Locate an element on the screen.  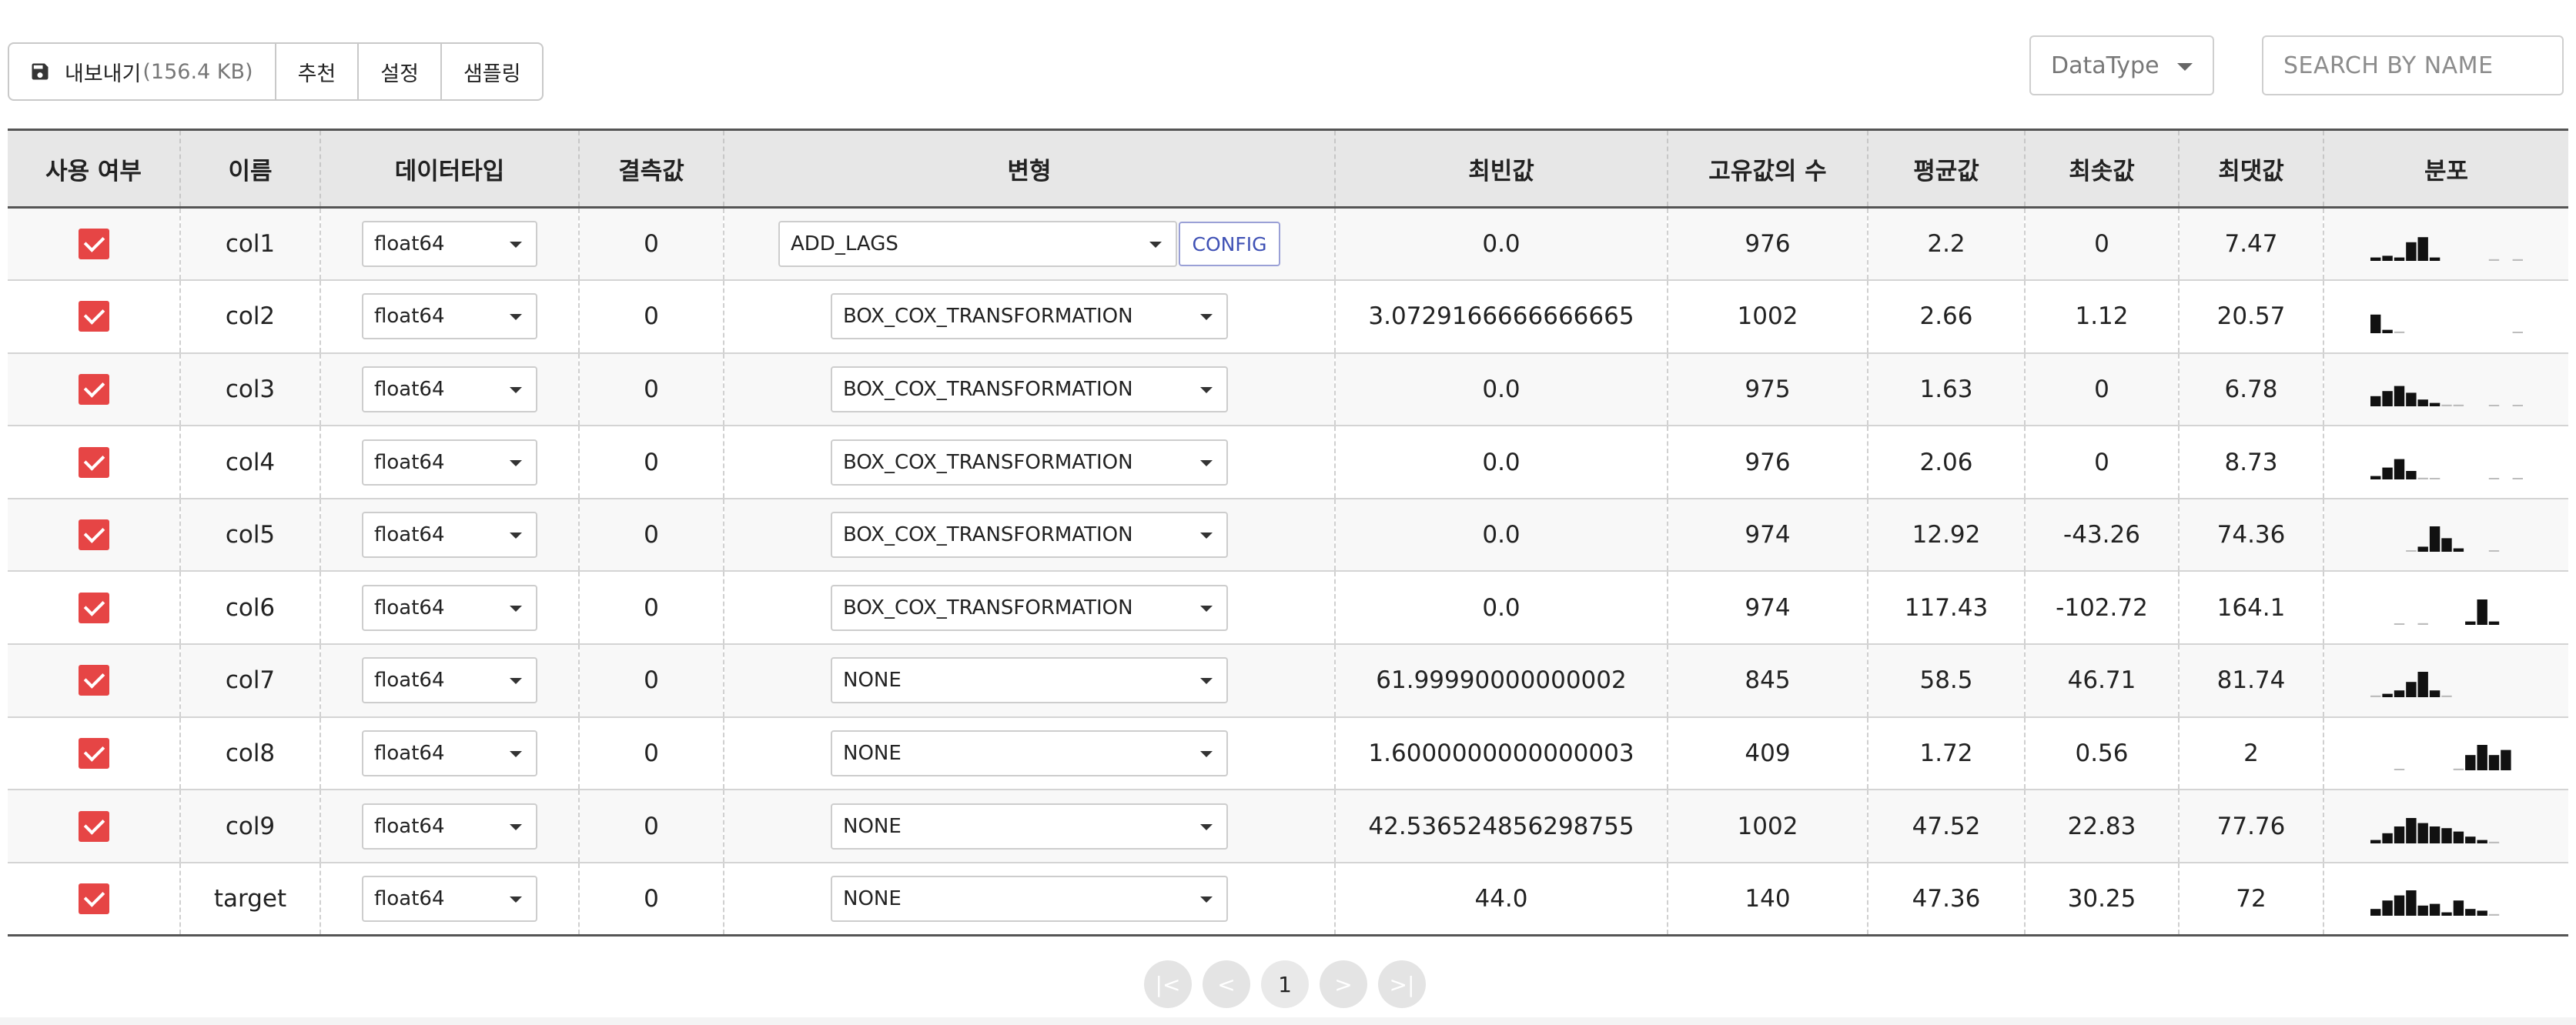
max-cell: 77.76 is located at coordinates (2251, 826).